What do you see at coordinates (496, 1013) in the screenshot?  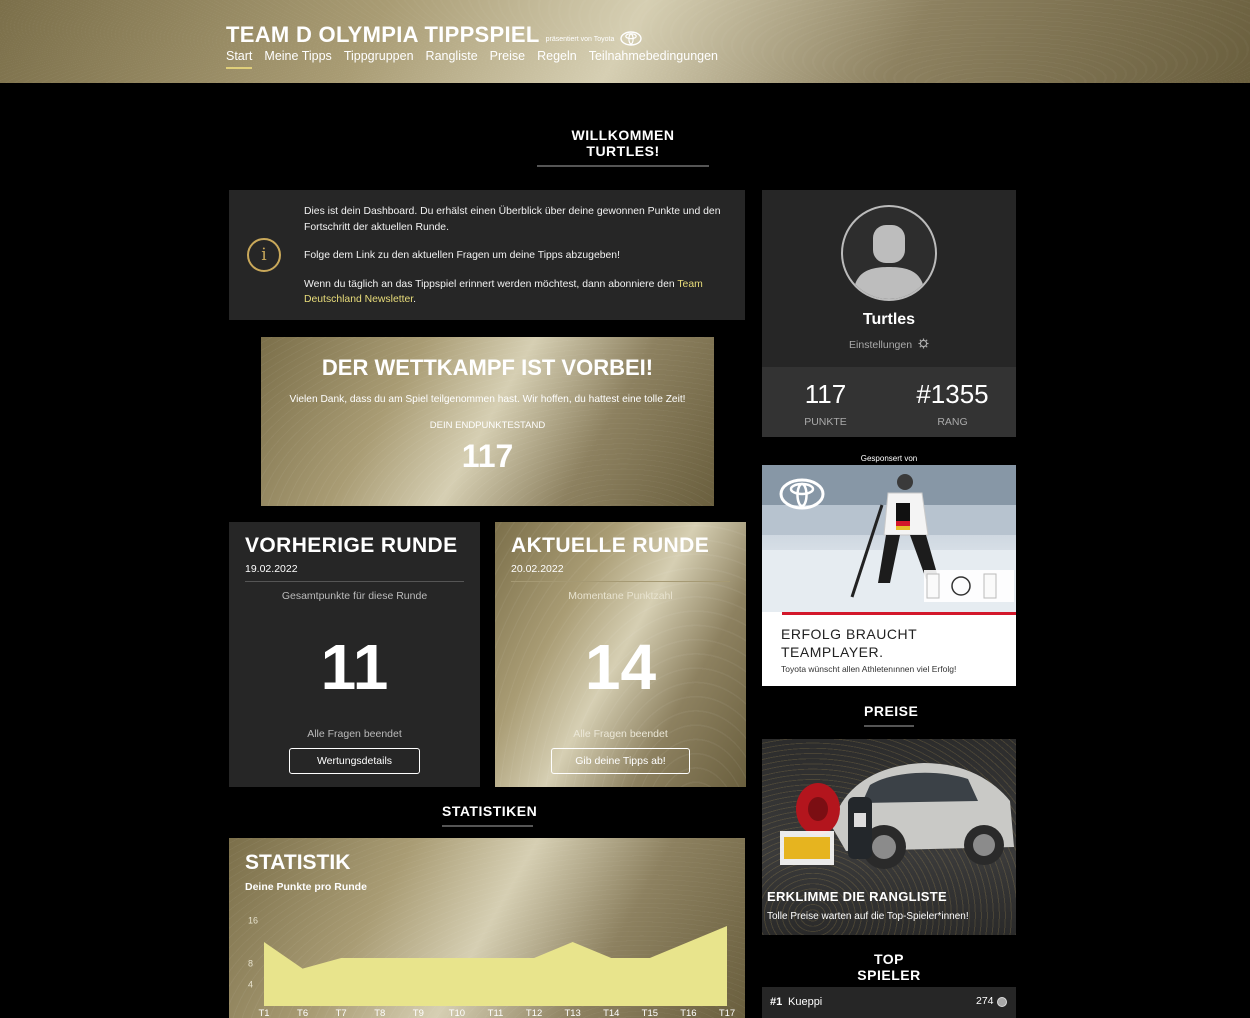 I see `x-tick-label: T11` at bounding box center [496, 1013].